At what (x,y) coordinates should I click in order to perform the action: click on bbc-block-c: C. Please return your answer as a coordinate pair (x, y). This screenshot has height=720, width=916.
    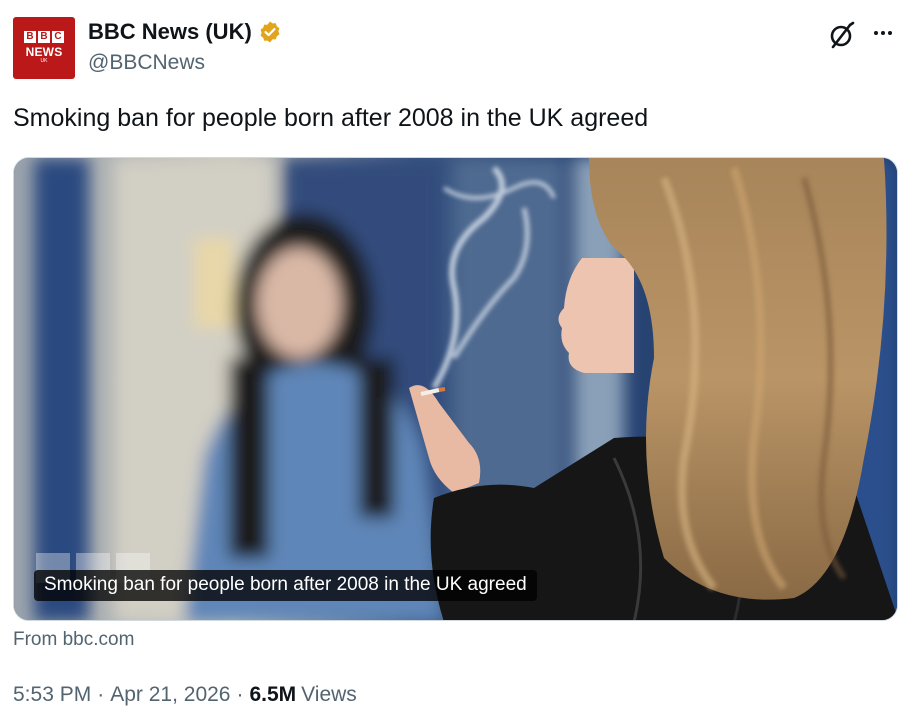
    Looking at the image, I should click on (58, 37).